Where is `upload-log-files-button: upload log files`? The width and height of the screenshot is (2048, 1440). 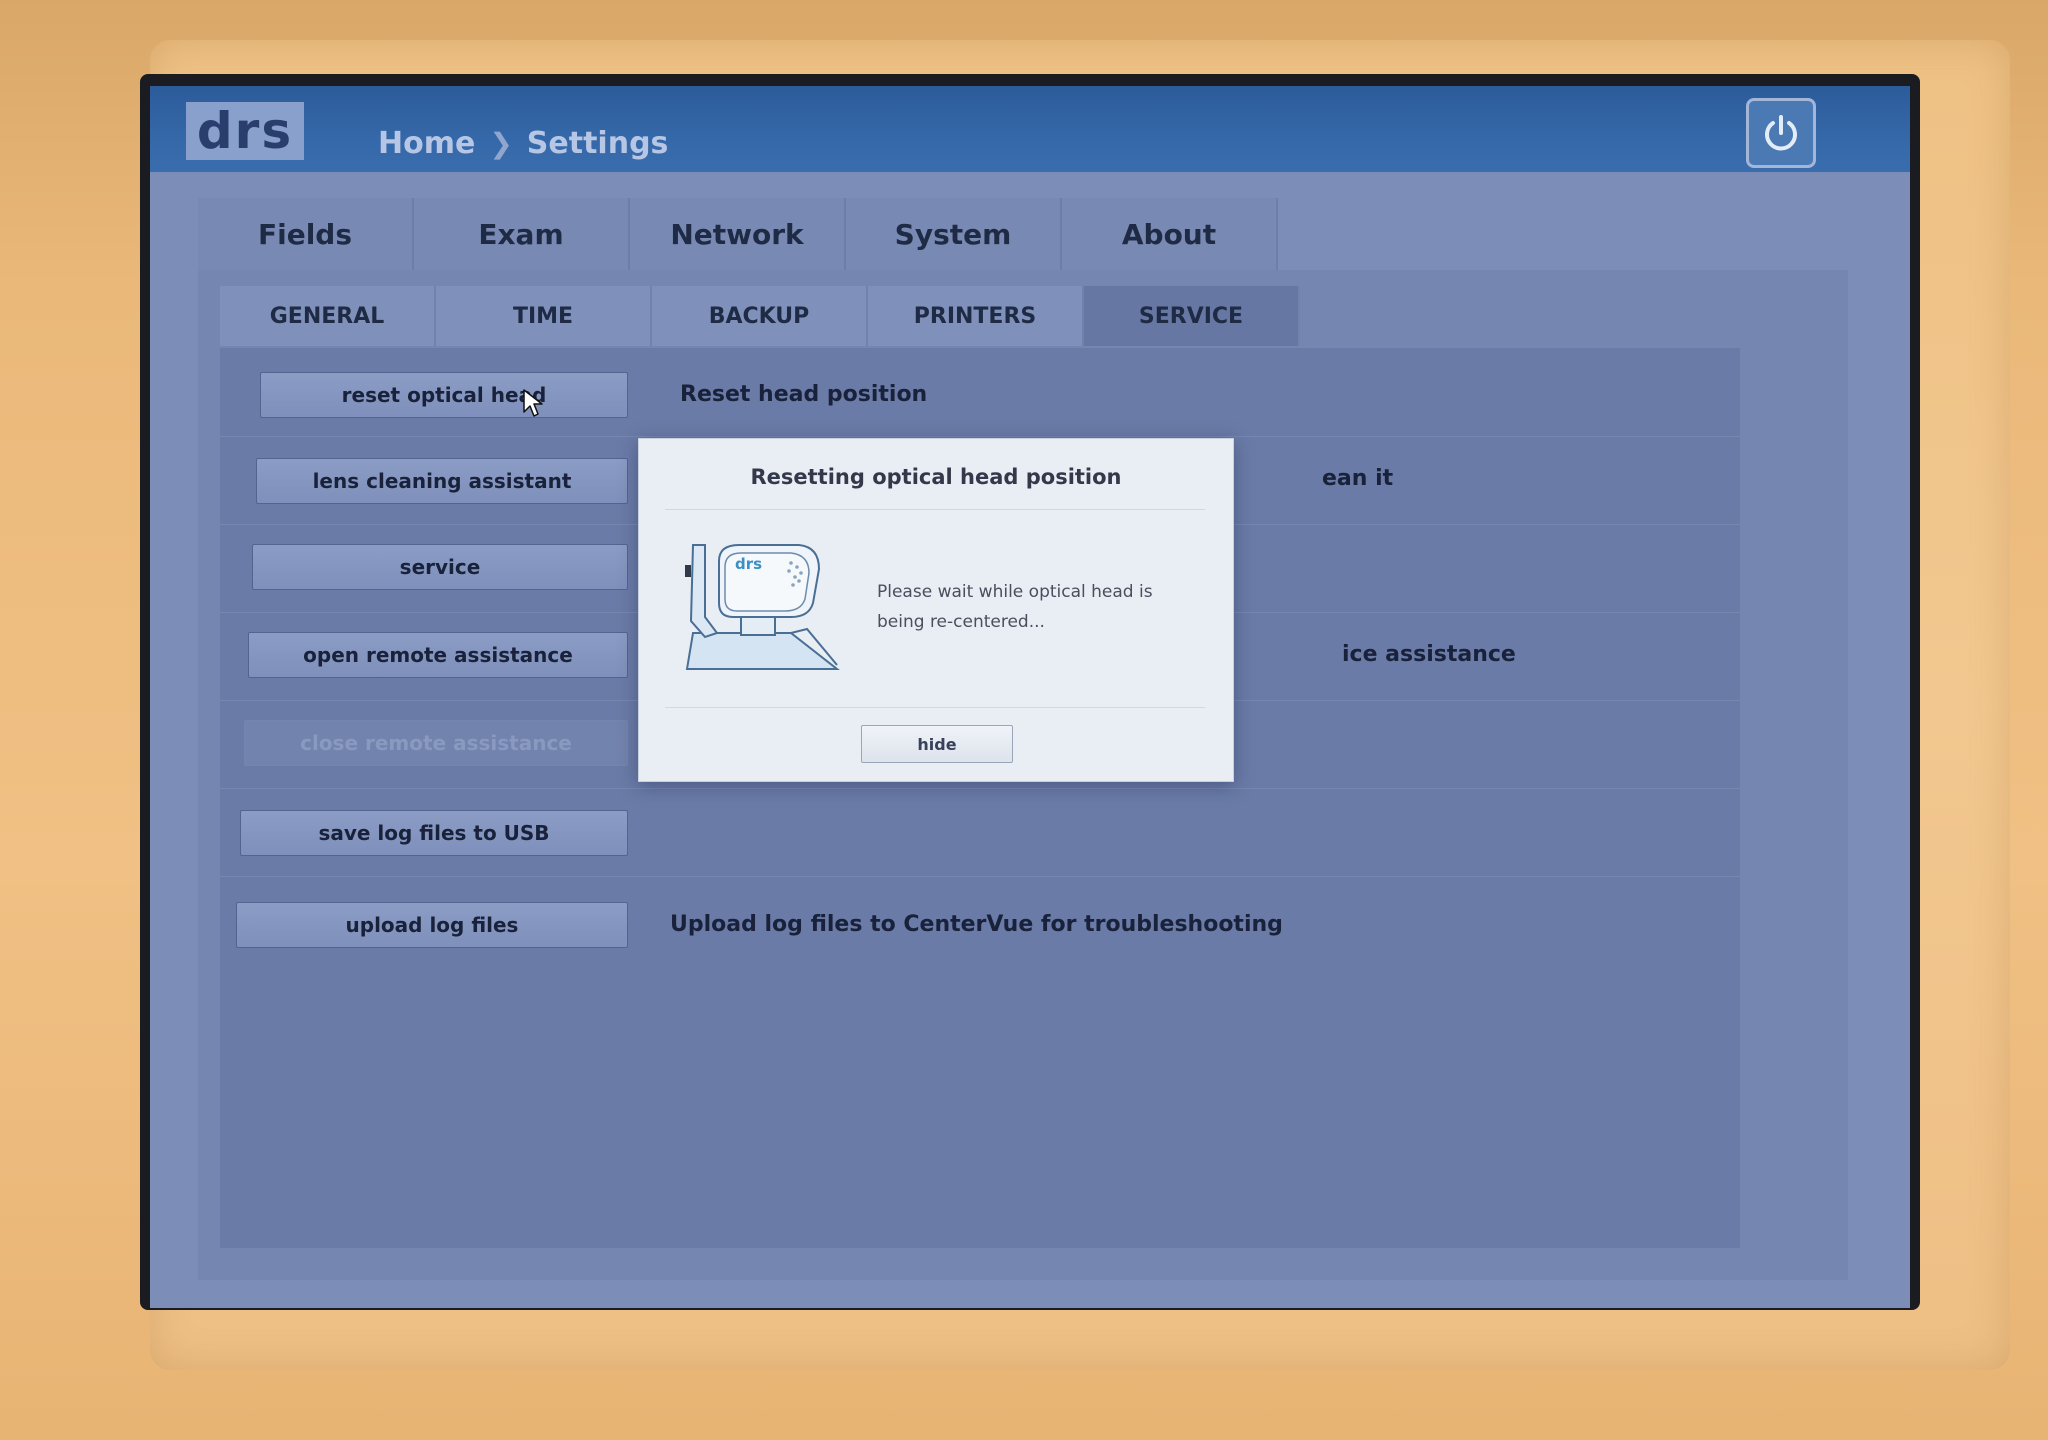 upload-log-files-button: upload log files is located at coordinates (432, 925).